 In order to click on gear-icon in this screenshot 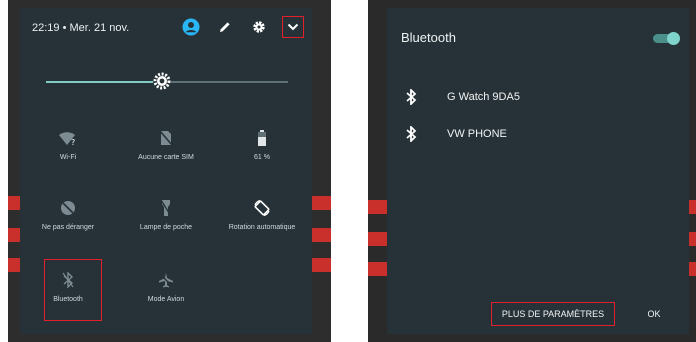, I will do `click(259, 27)`.